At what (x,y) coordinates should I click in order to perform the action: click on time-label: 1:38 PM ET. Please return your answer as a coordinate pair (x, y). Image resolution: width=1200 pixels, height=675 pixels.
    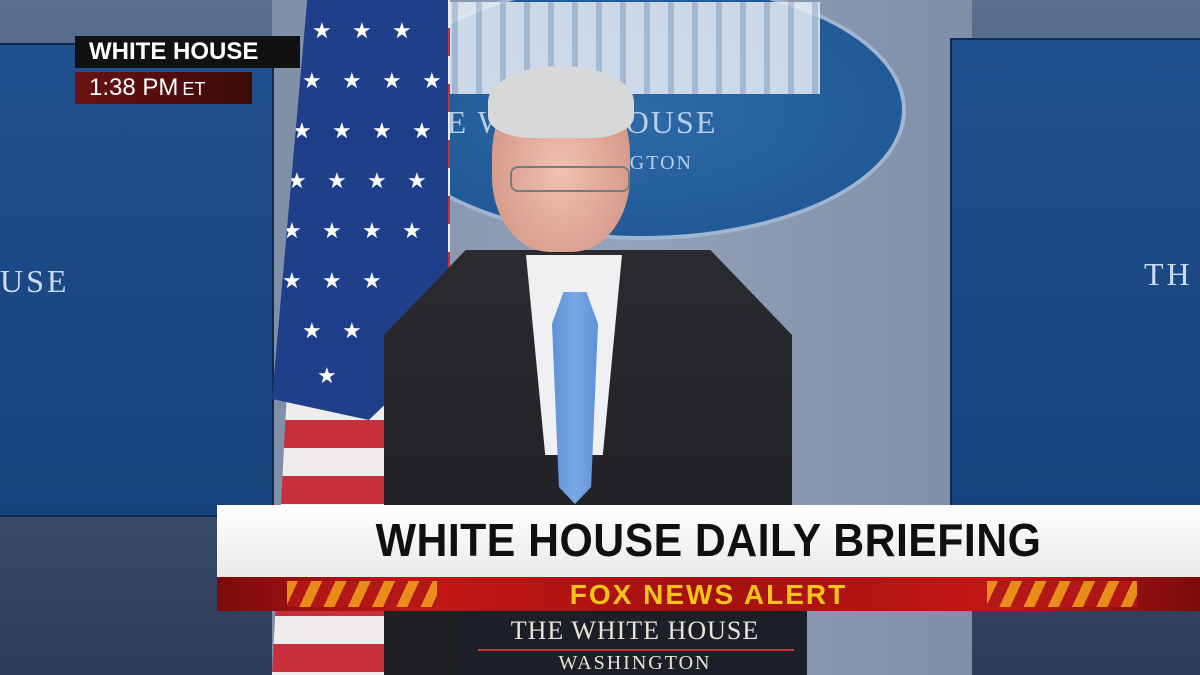
    Looking at the image, I should click on (163, 88).